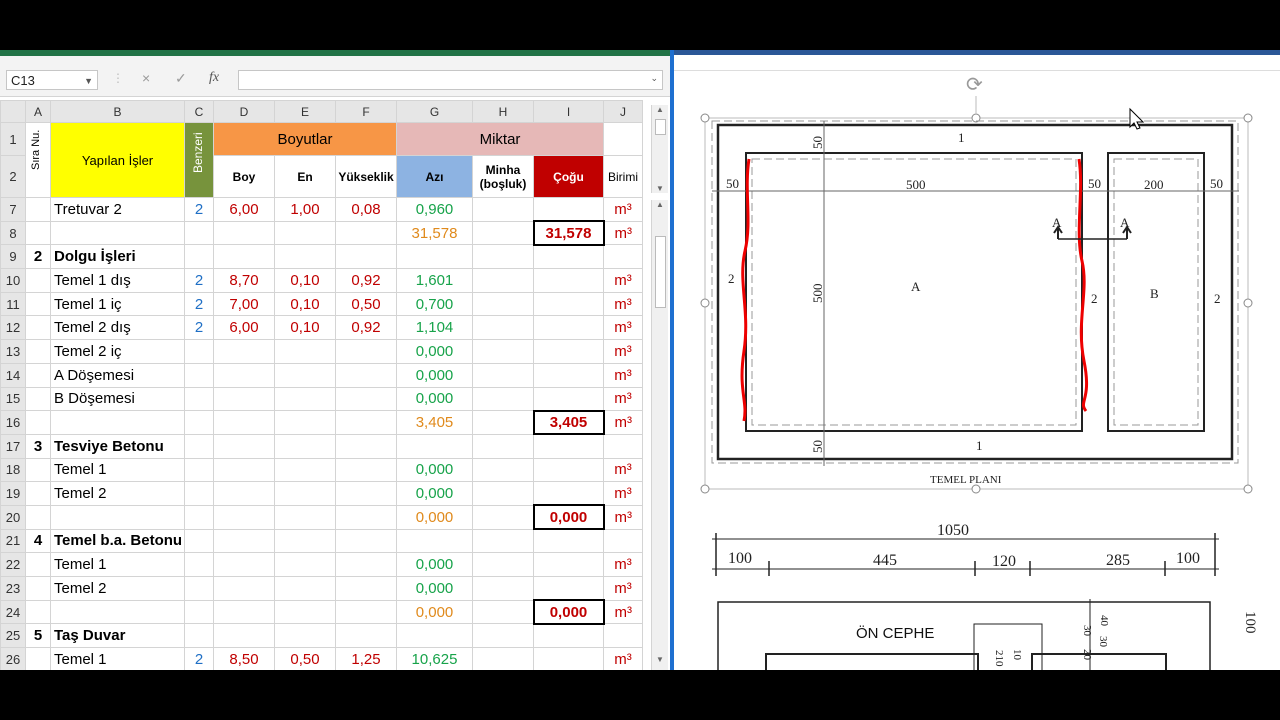 This screenshot has width=1280, height=720. I want to click on cell-b: Temel 1 iç, so click(117, 304).